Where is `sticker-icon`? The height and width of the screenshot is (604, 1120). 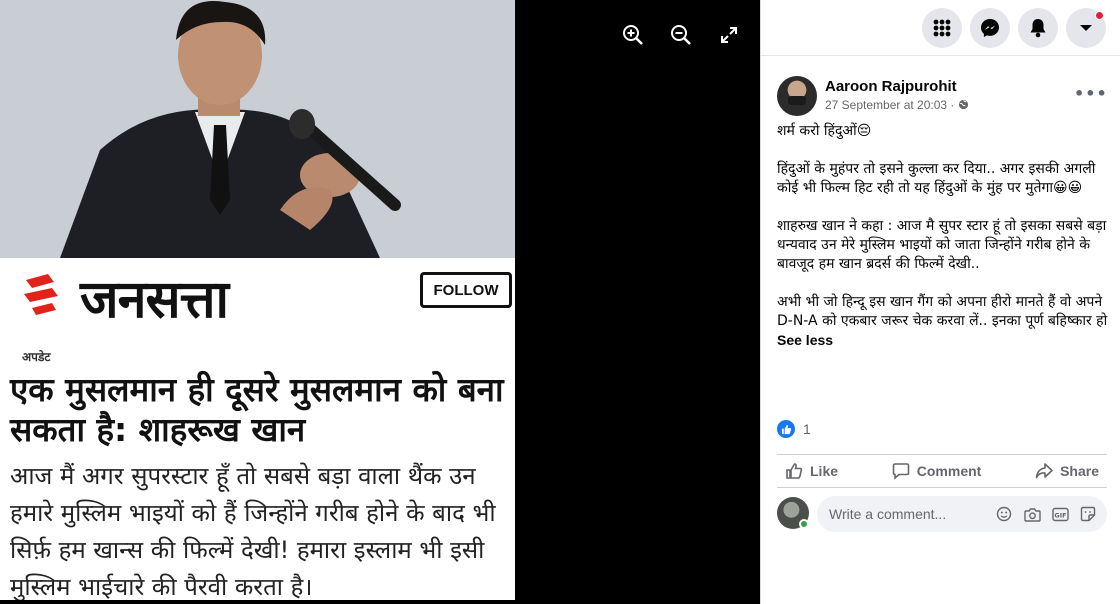
sticker-icon is located at coordinates (1088, 514).